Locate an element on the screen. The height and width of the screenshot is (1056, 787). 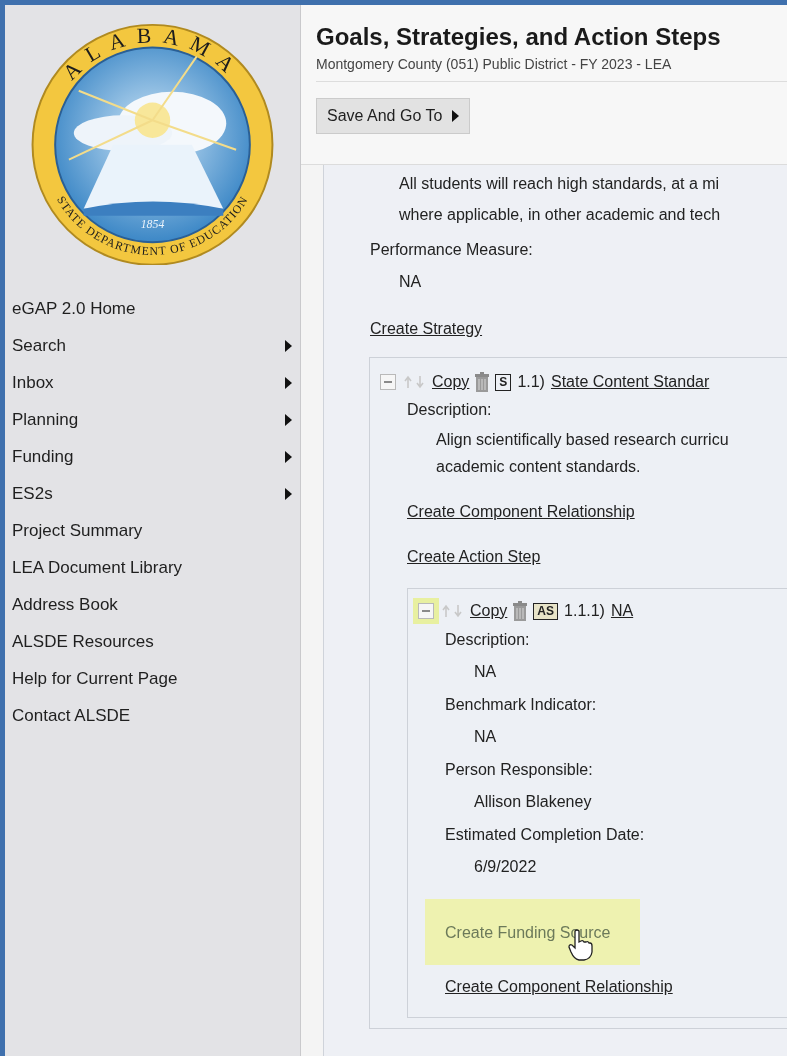
strategy-number: 1.1) is located at coordinates (531, 382).